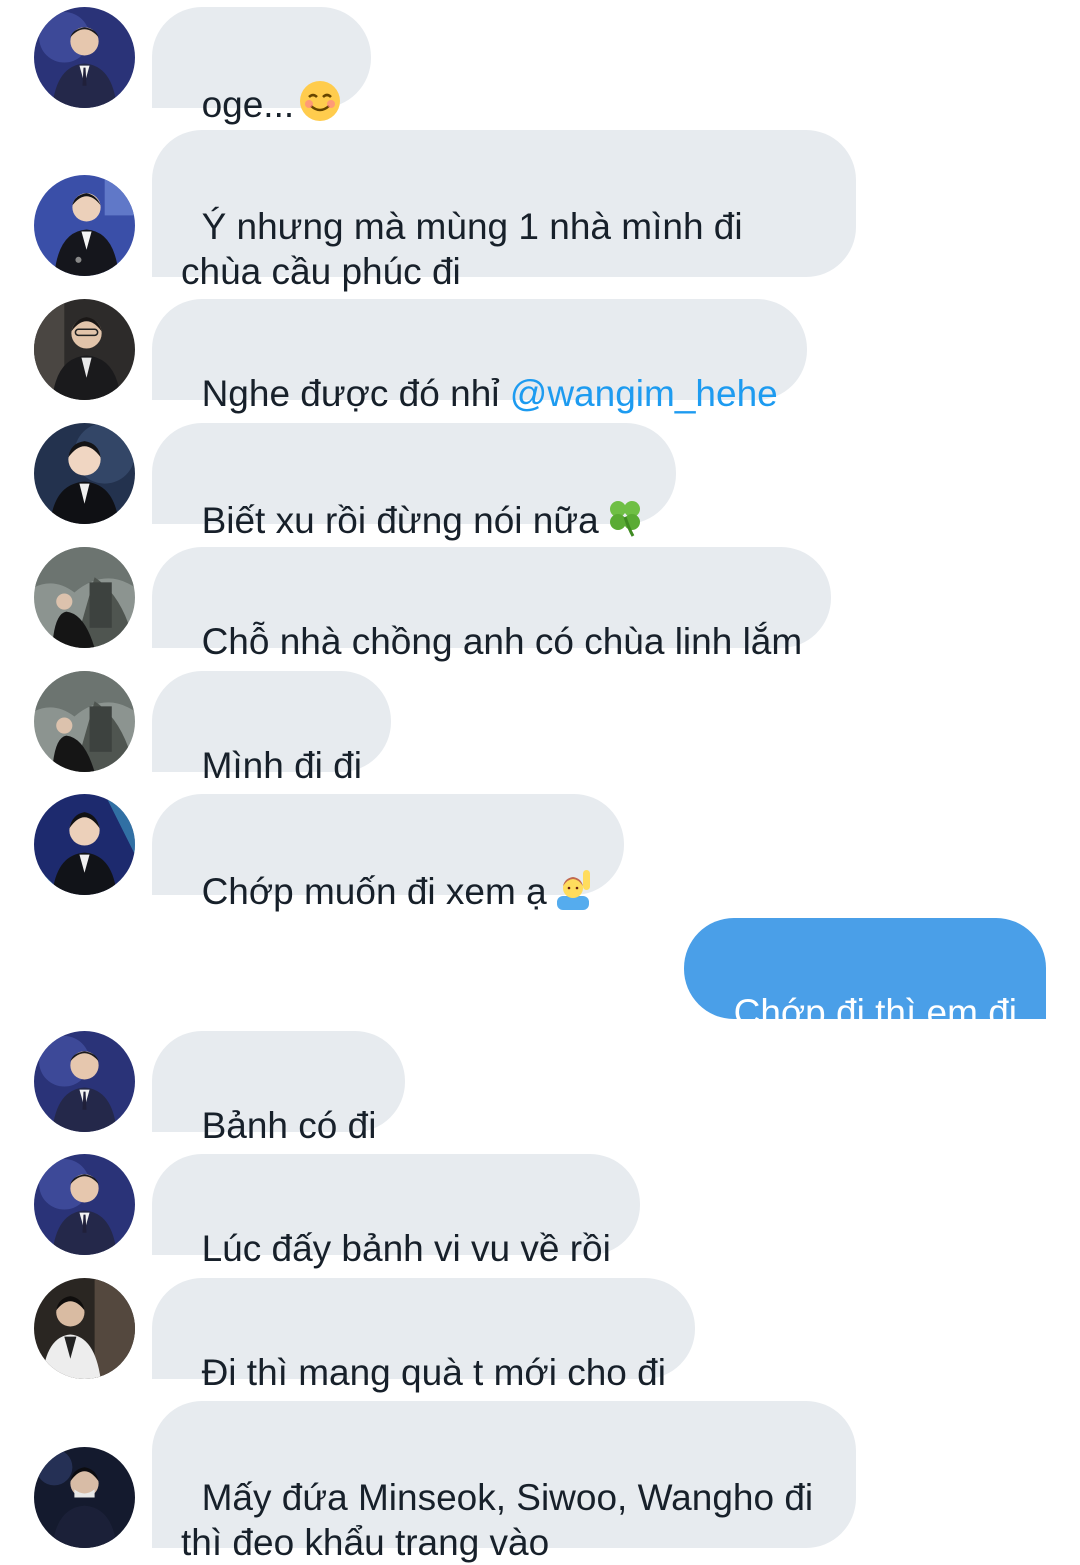 Image resolution: width=1080 pixels, height=1565 pixels. Describe the element at coordinates (502, 641) in the screenshot. I see `message-text: Chỗ nhà chồng anh có chùa linh lắm` at that location.